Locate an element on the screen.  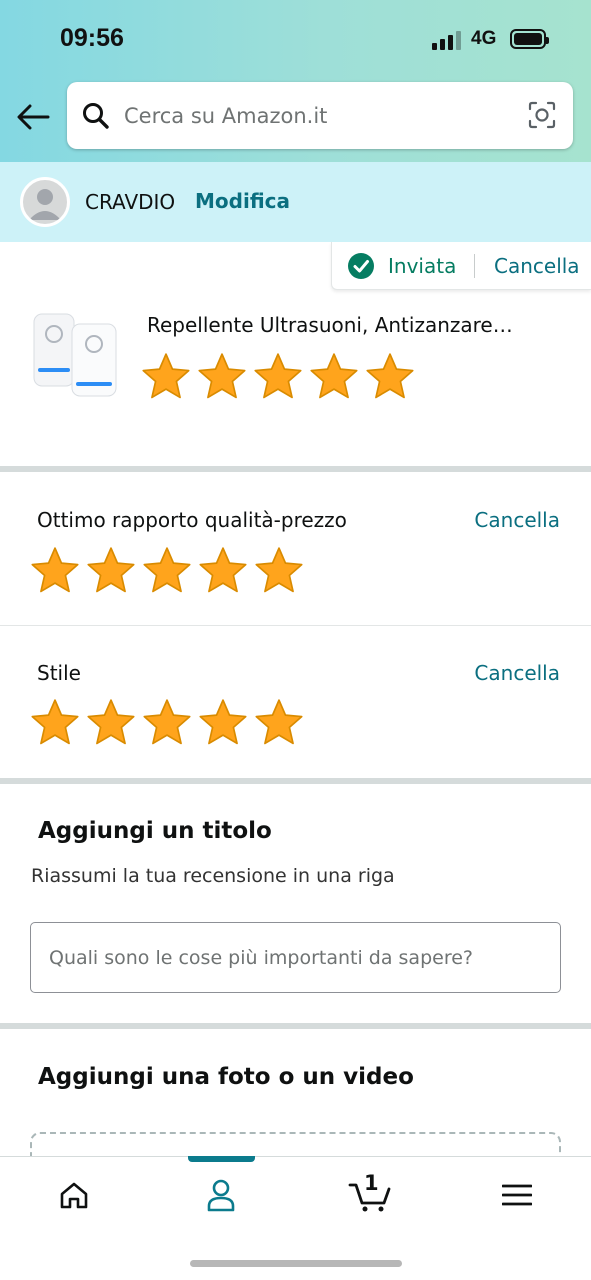
value-rating-stars is located at coordinates (167, 570).